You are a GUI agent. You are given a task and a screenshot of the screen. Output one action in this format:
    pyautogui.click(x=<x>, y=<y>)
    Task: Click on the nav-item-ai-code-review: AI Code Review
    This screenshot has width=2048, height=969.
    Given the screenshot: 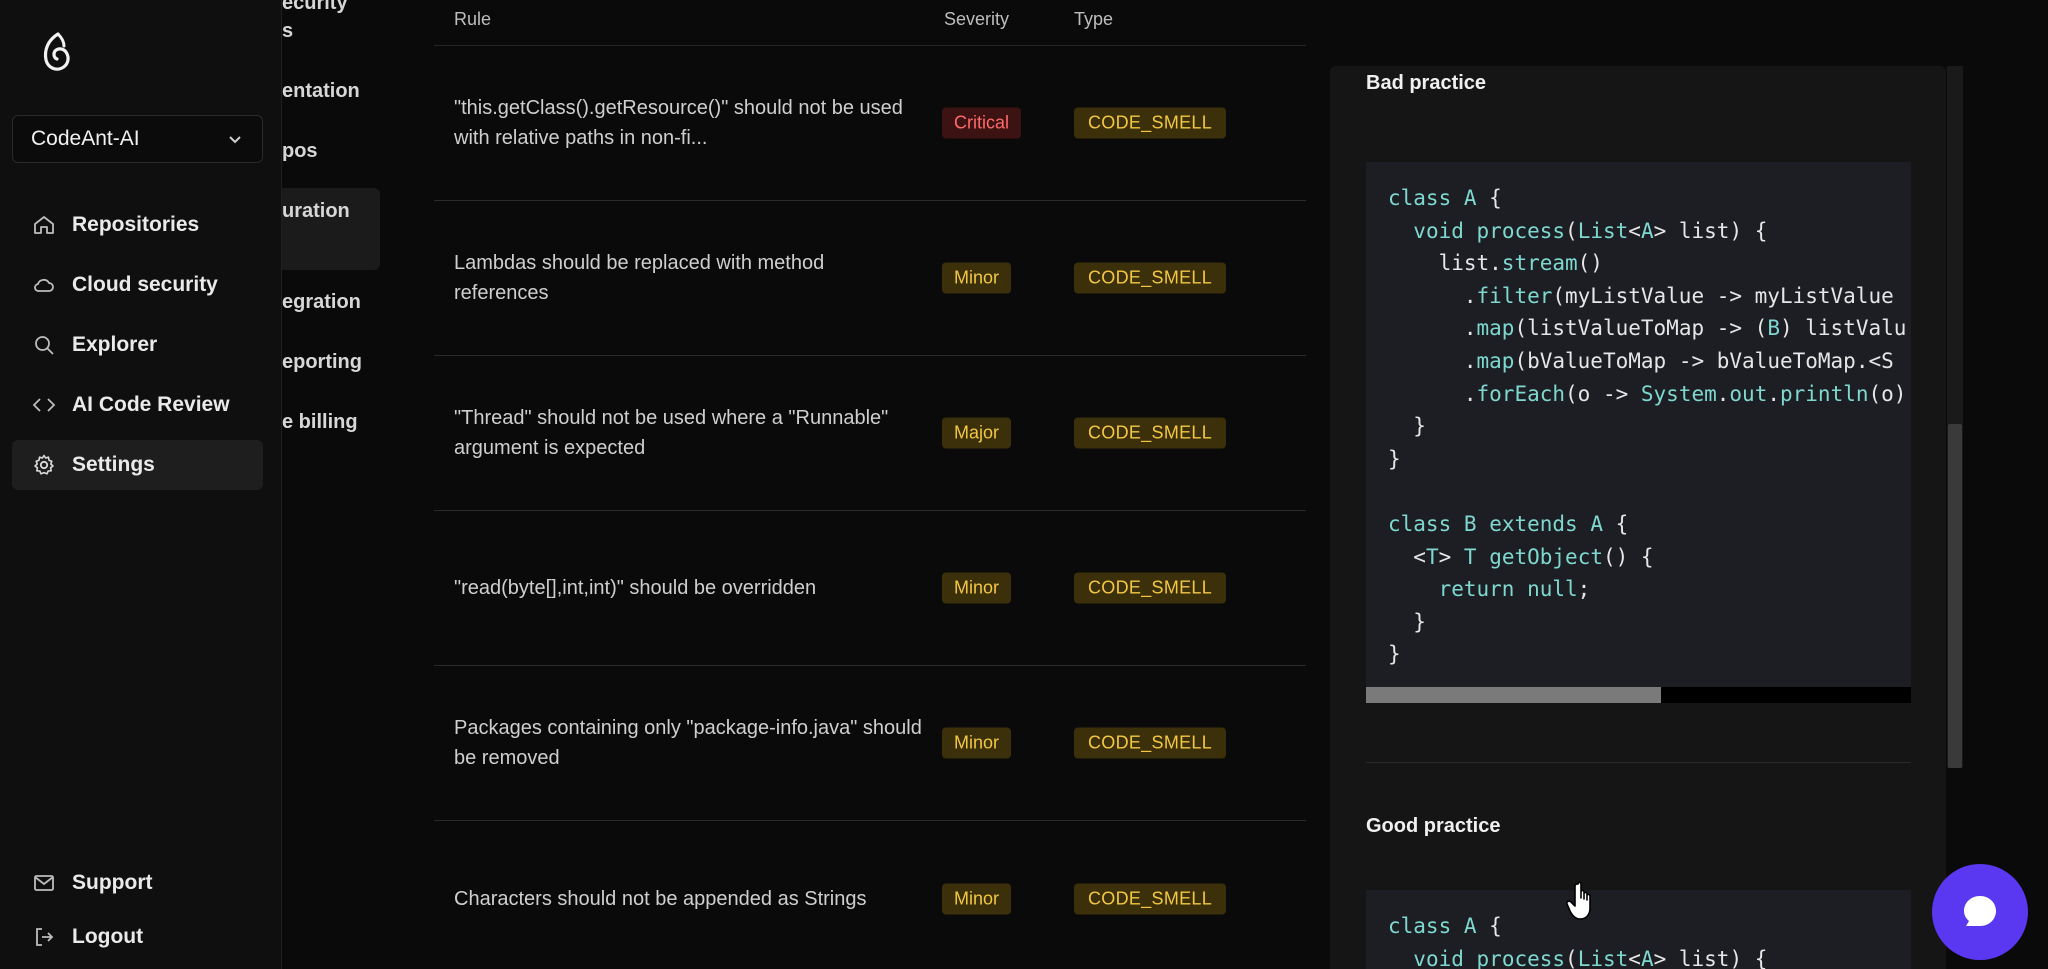 What is the action you would take?
    pyautogui.click(x=137, y=405)
    